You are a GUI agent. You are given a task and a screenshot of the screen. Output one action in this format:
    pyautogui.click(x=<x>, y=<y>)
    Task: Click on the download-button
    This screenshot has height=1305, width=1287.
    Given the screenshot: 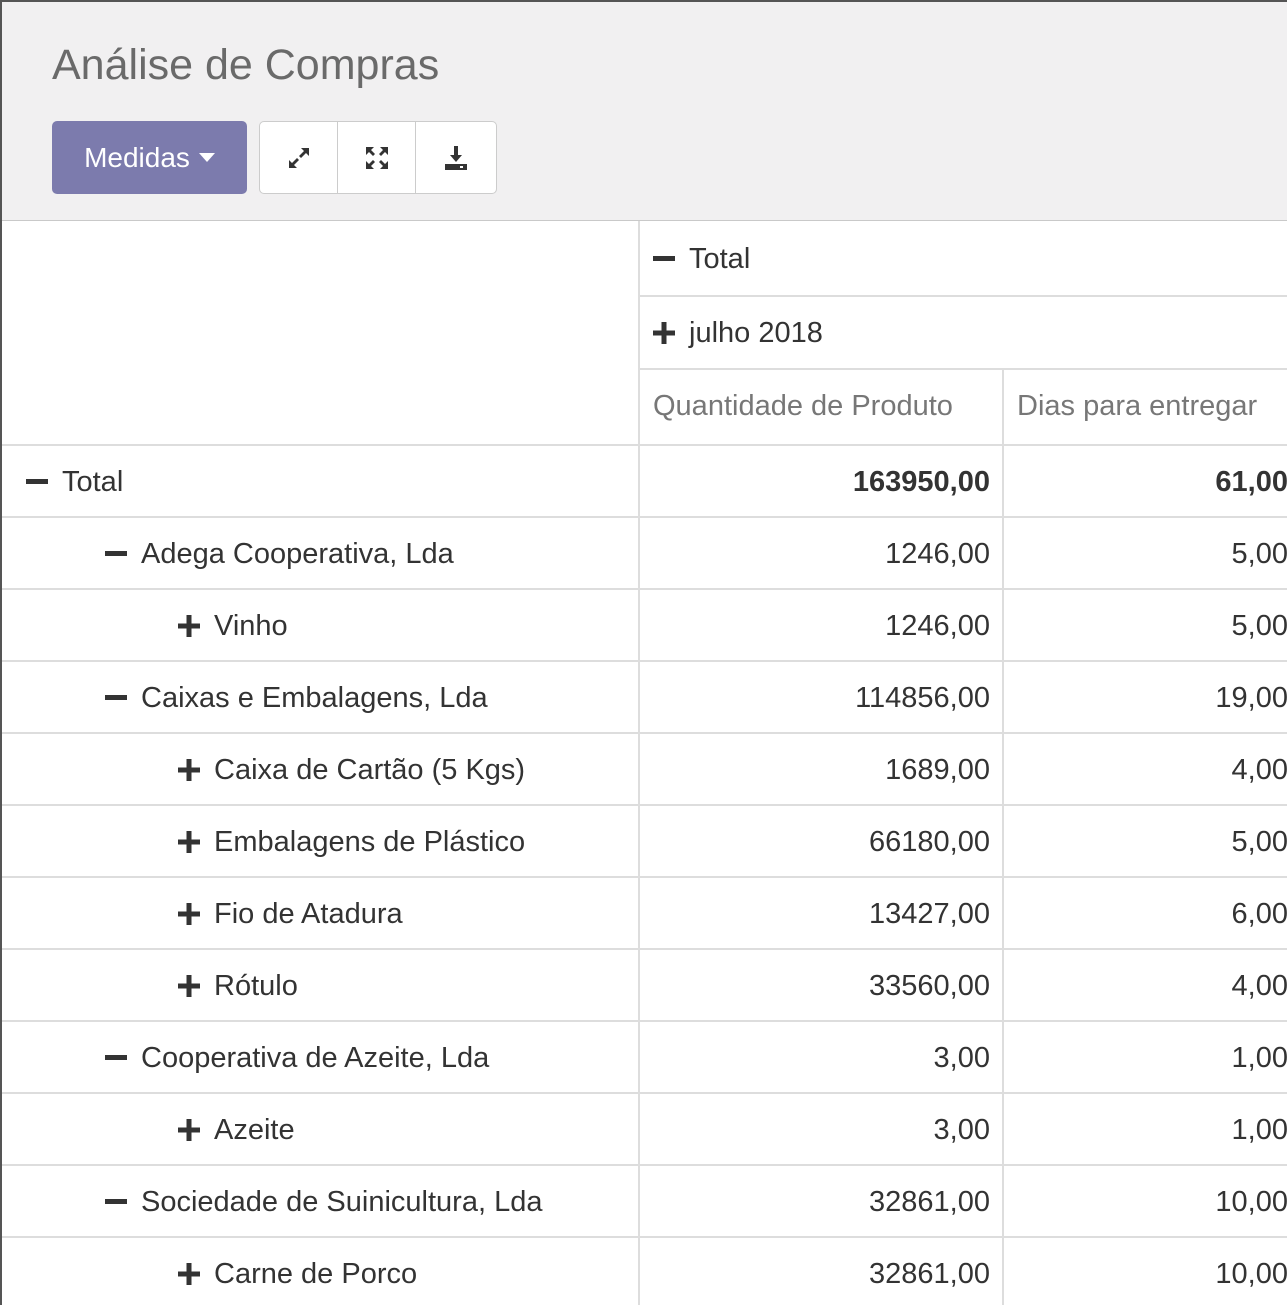 What is the action you would take?
    pyautogui.click(x=456, y=157)
    